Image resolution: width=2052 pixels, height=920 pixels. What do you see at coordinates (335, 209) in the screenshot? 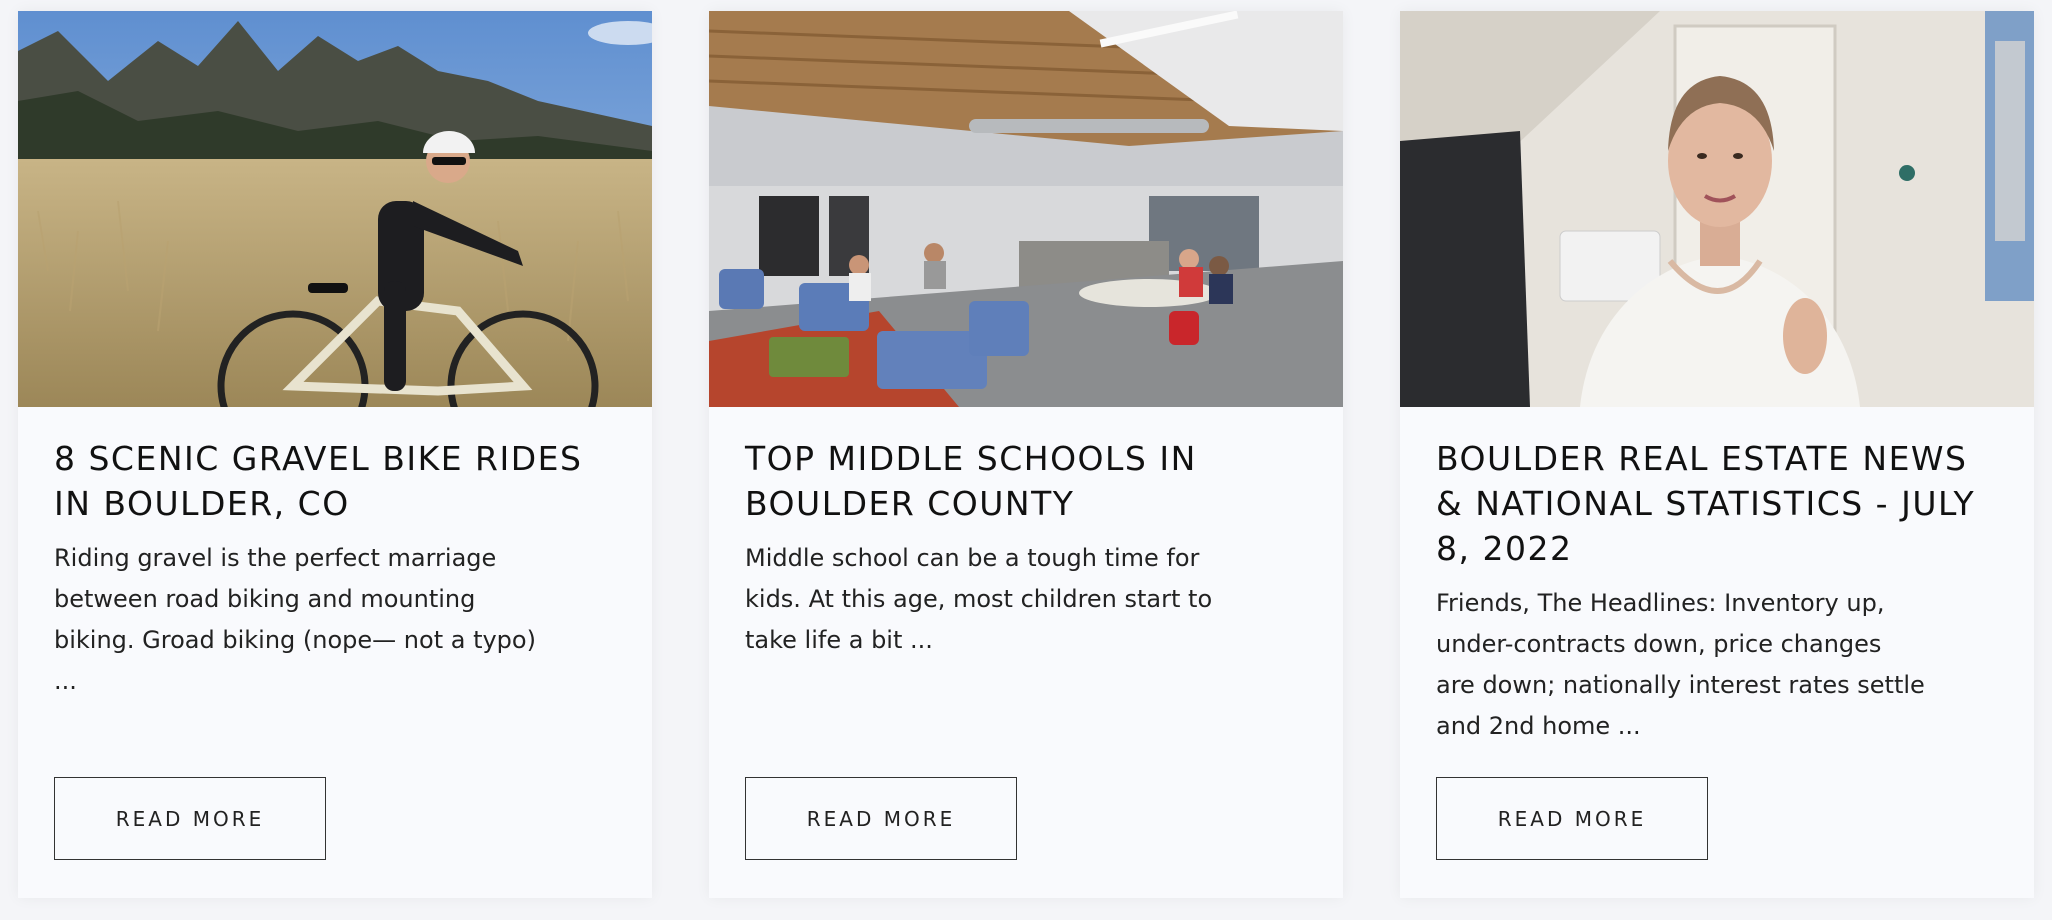
I see `card-image-cyclist` at bounding box center [335, 209].